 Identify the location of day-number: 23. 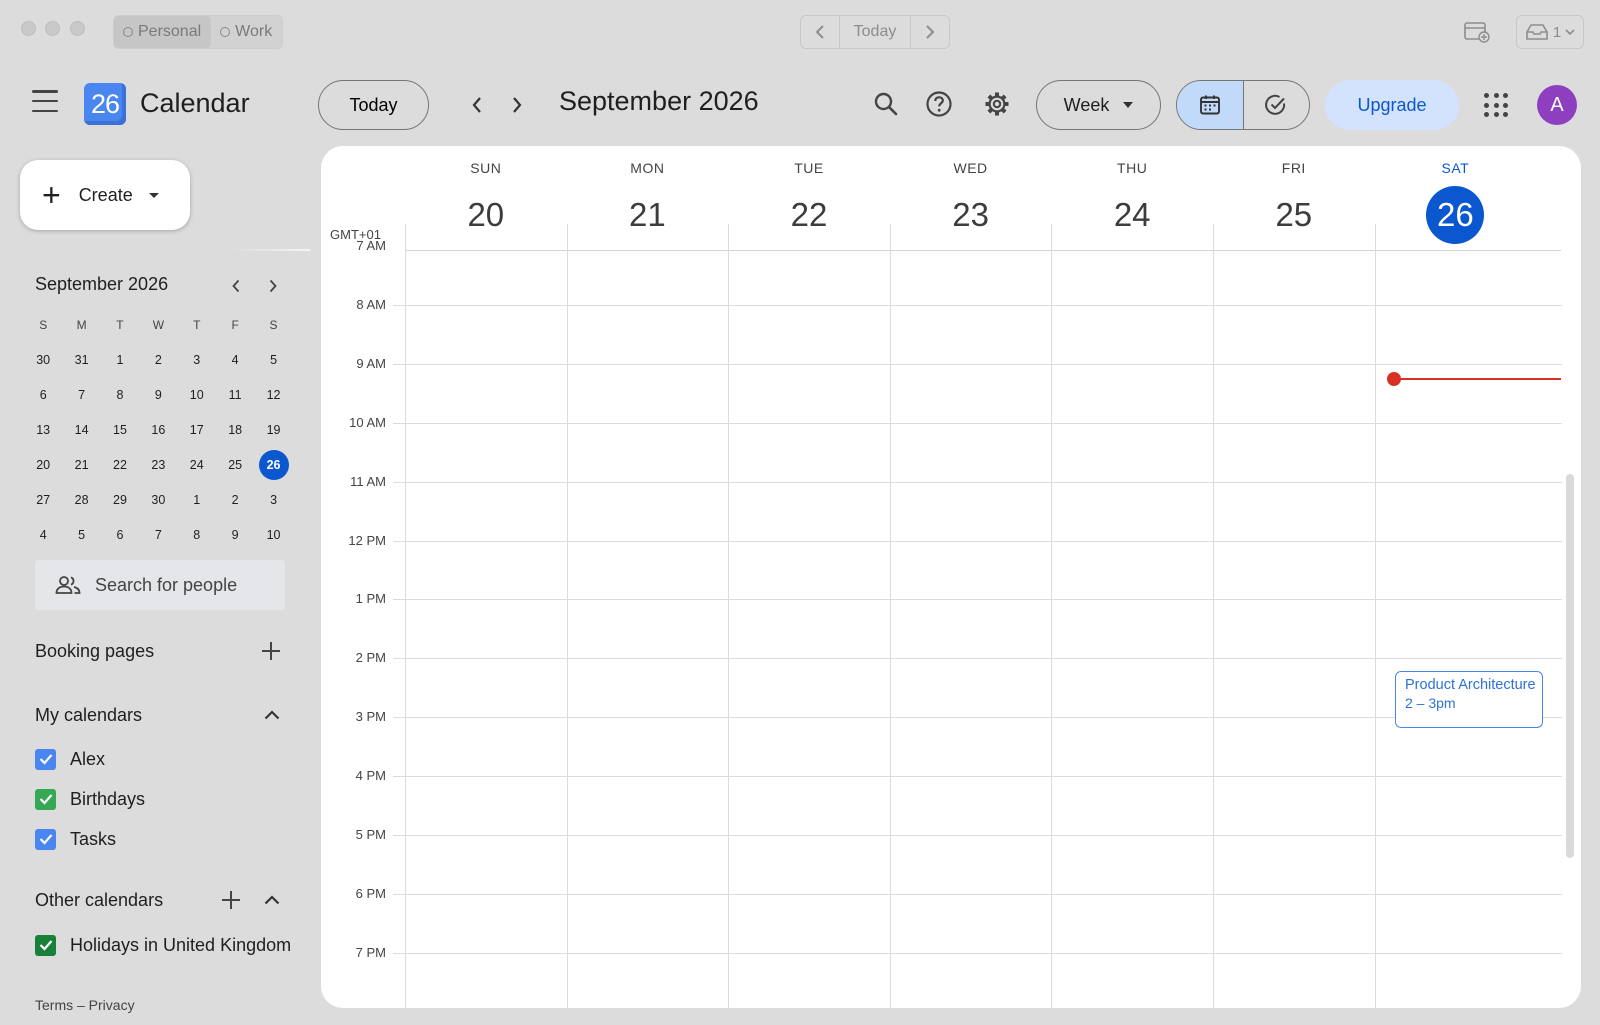
(971, 215).